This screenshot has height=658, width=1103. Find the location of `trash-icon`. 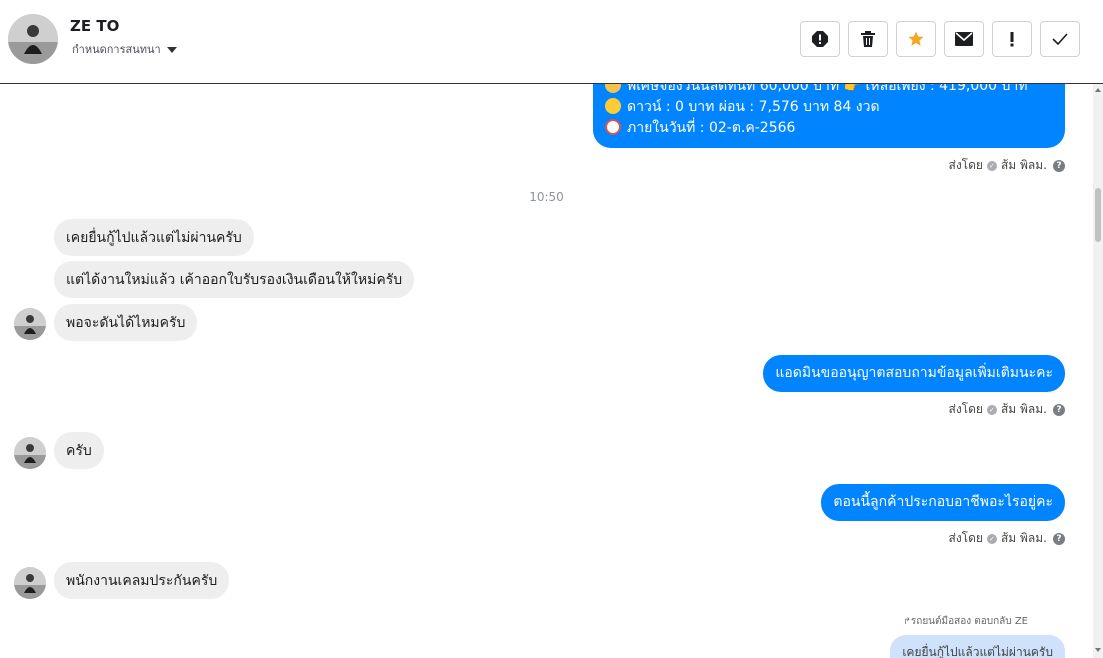

trash-icon is located at coordinates (868, 39).